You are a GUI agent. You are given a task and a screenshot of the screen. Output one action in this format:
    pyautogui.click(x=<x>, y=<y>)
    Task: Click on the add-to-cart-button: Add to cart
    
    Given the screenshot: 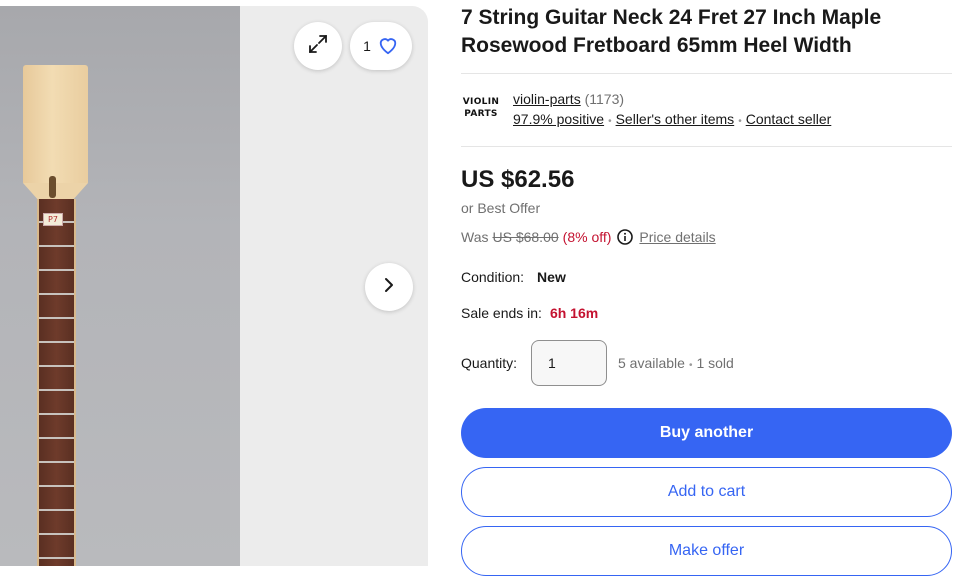 What is the action you would take?
    pyautogui.click(x=706, y=492)
    